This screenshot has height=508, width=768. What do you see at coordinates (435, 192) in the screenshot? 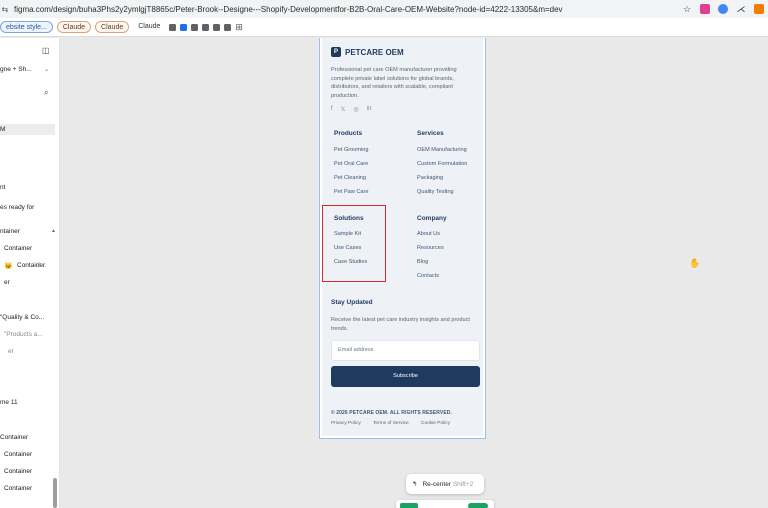
I see `footer-link: Quality Testing` at bounding box center [435, 192].